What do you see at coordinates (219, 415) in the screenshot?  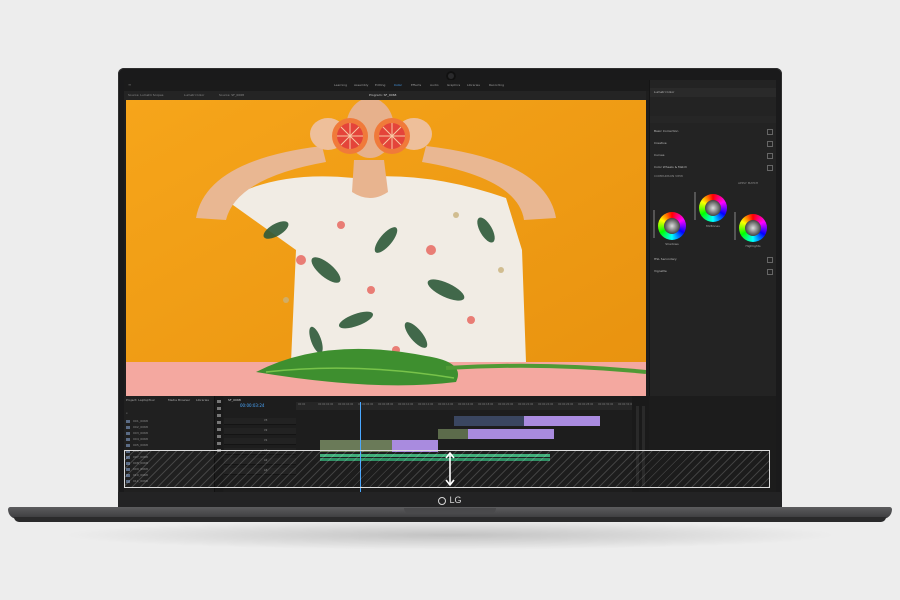 I see `ripple-tool-icon` at bounding box center [219, 415].